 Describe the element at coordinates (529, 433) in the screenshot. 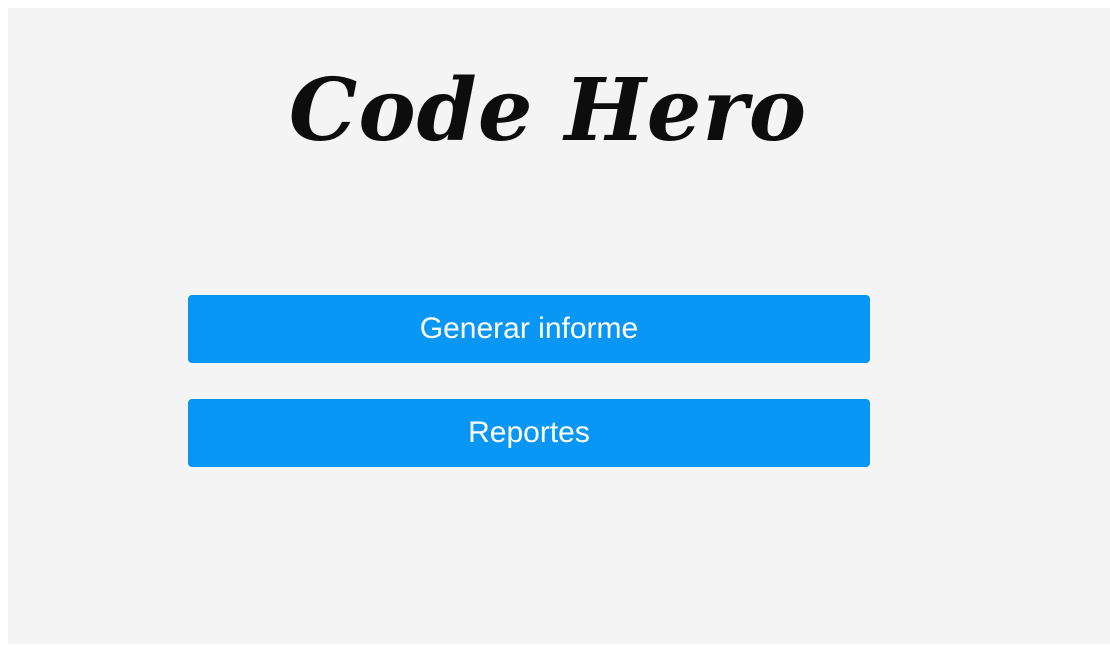

I see `reports-button: Reportes` at that location.